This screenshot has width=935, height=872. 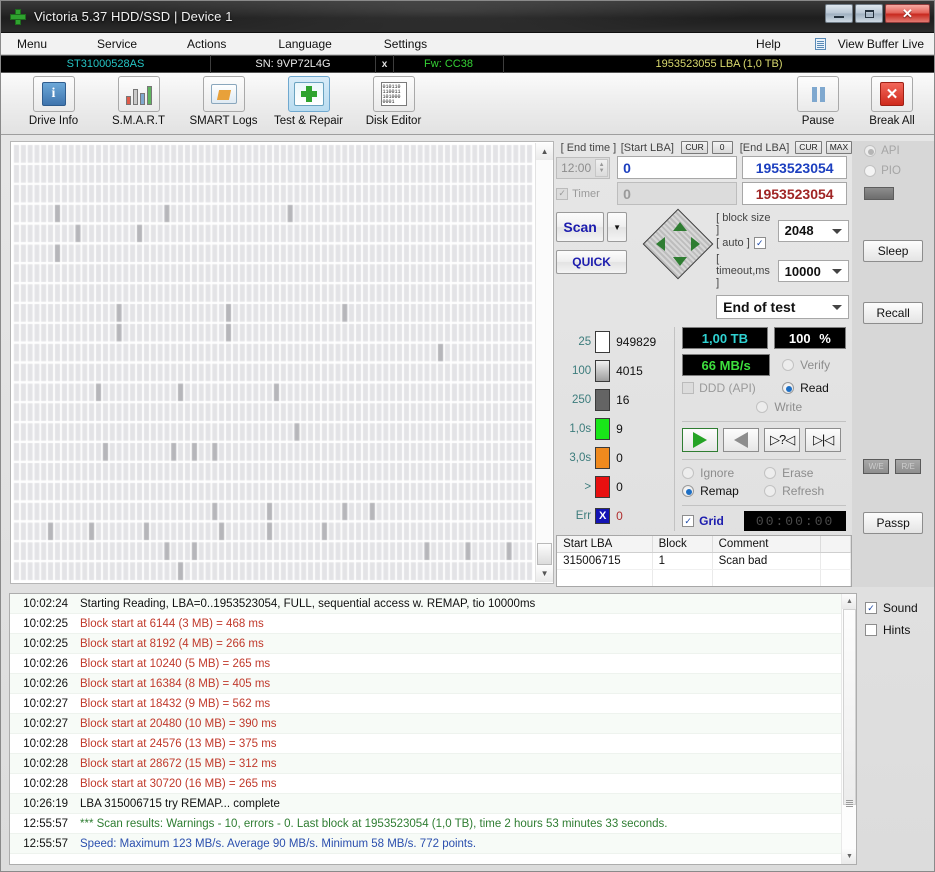 What do you see at coordinates (138, 101) in the screenshot?
I see `toolbar-smart: S.M.A.R.T` at bounding box center [138, 101].